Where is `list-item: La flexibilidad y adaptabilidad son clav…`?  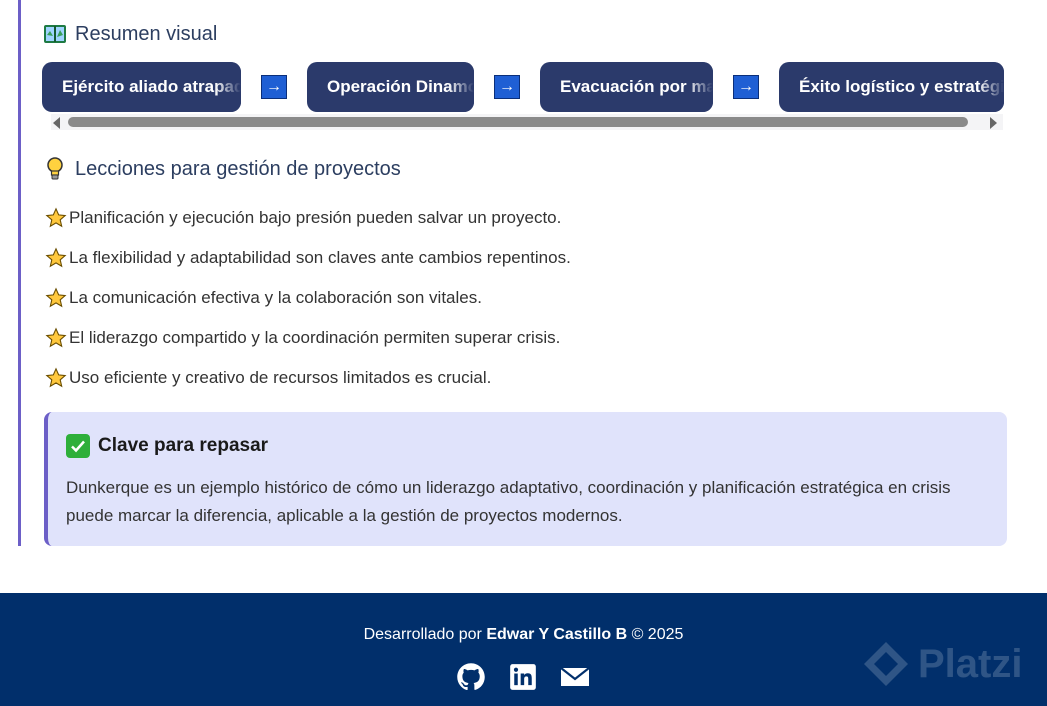
list-item: La flexibilidad y adaptabilidad son clav… is located at coordinates (495, 258).